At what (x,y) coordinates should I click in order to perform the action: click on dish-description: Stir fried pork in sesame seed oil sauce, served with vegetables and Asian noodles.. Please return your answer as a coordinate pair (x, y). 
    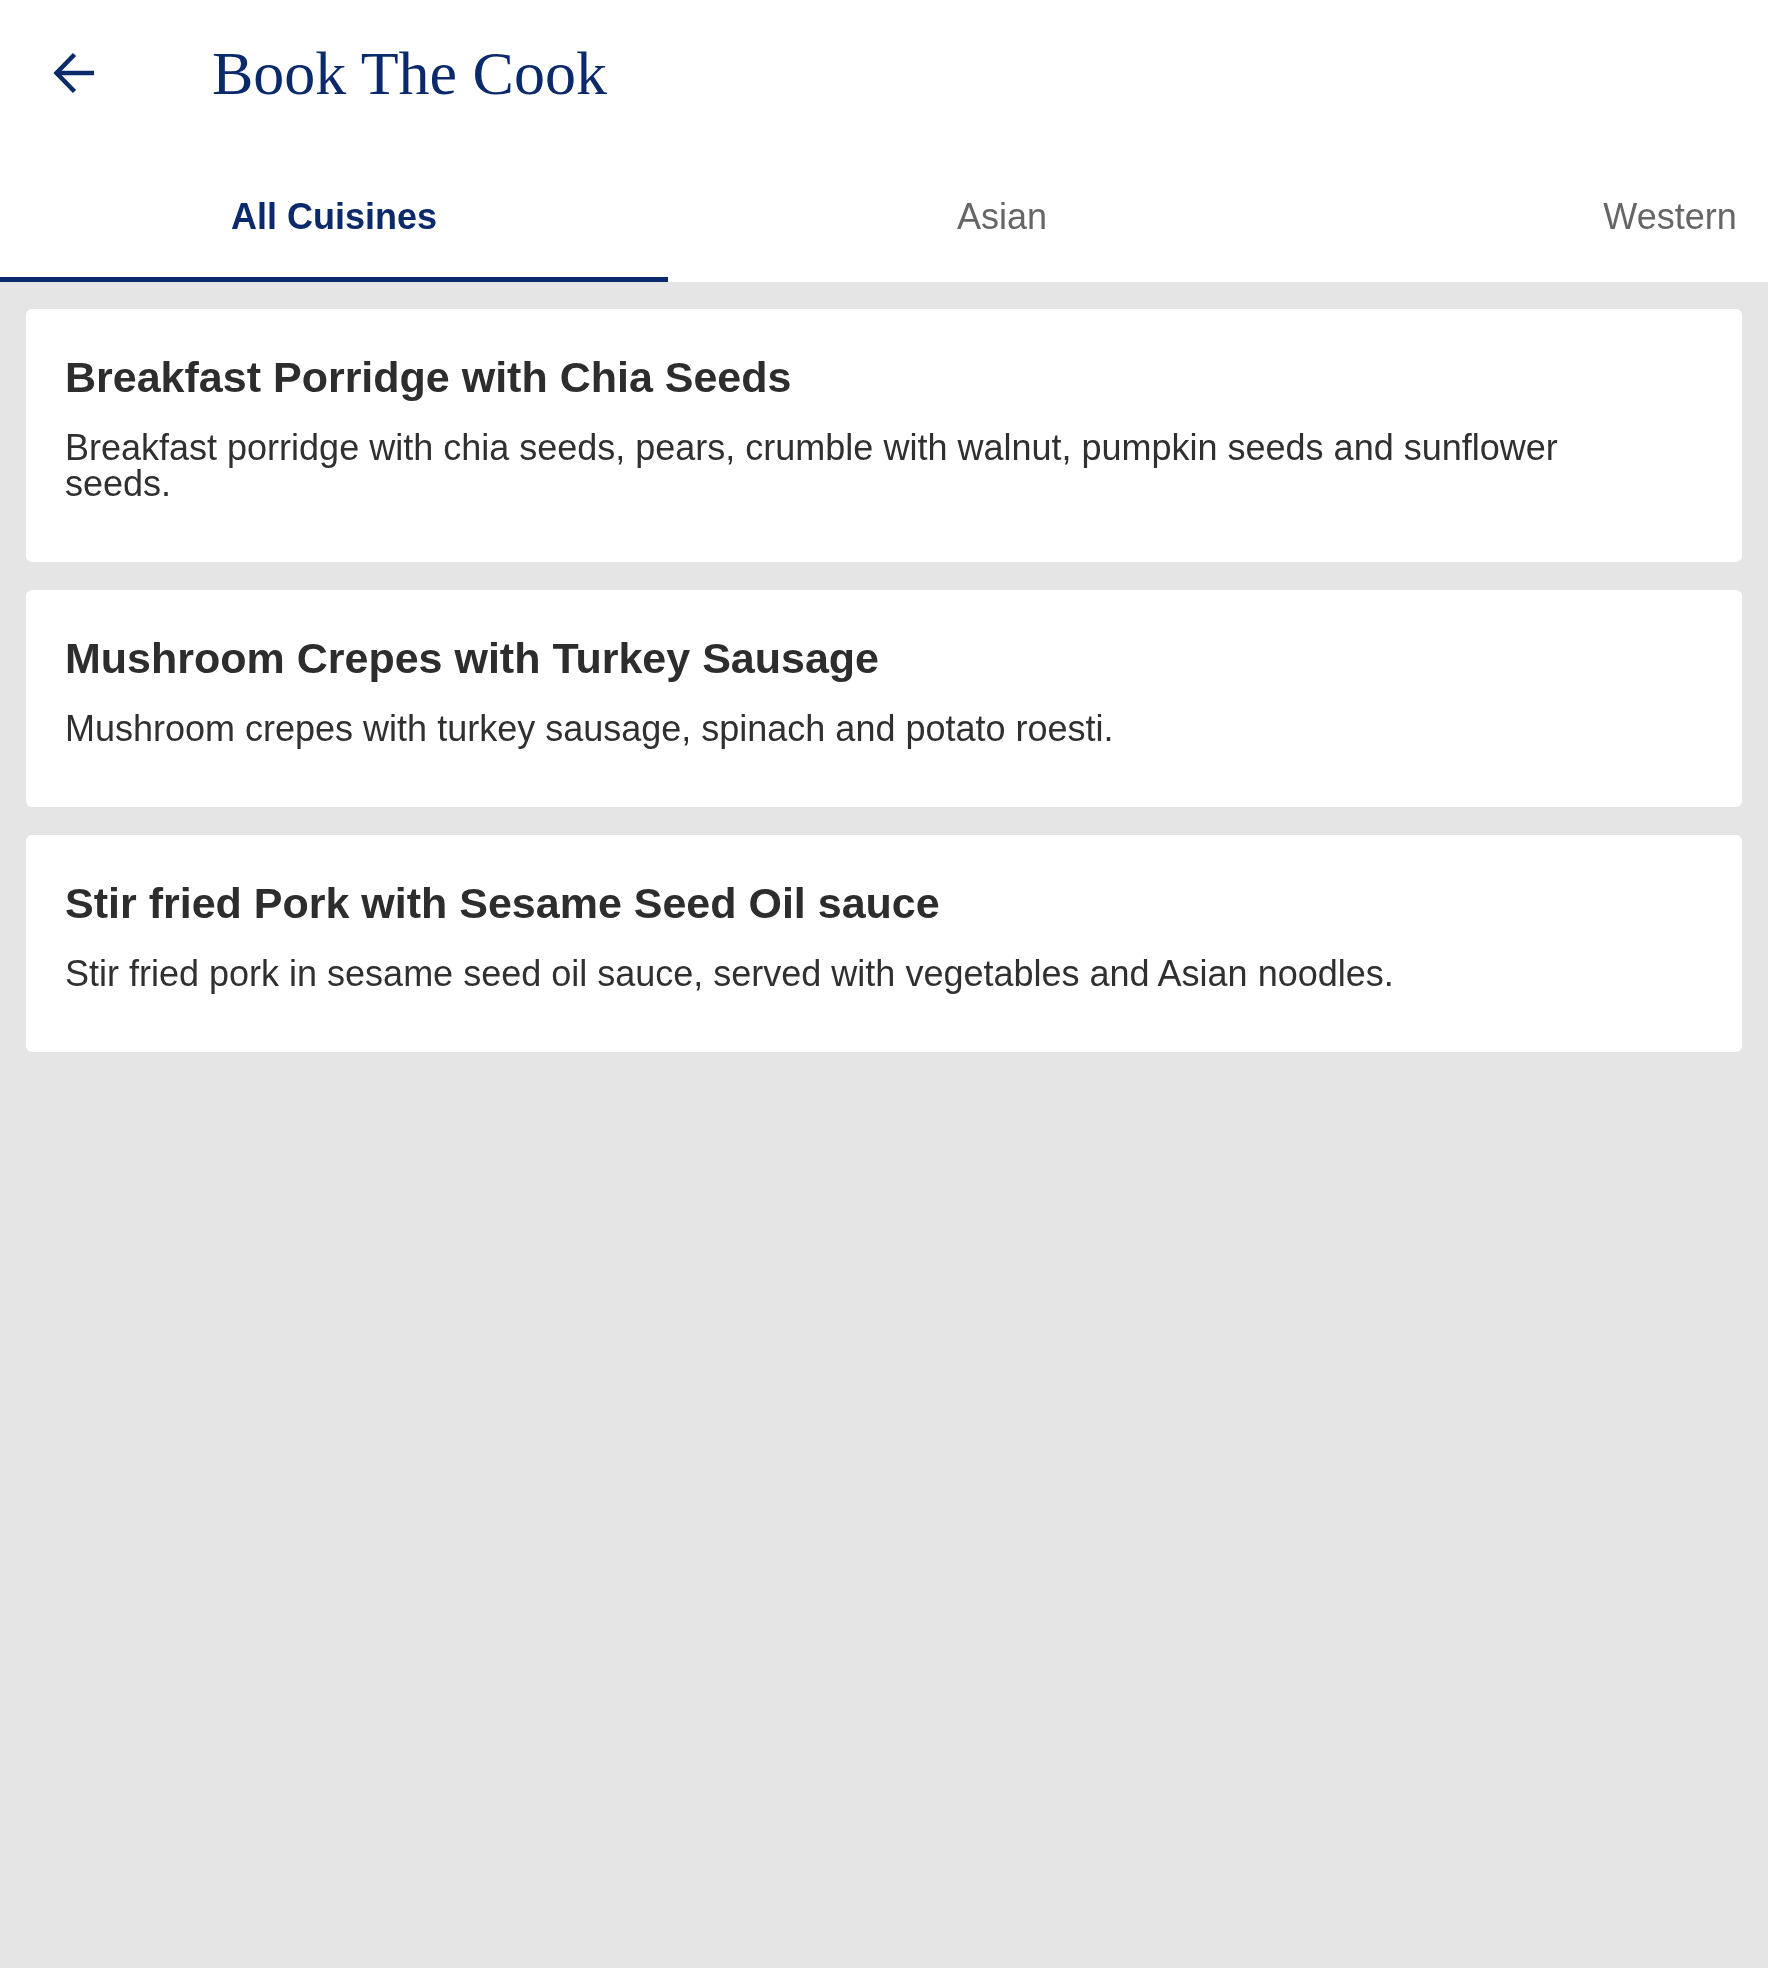
    Looking at the image, I should click on (730, 974).